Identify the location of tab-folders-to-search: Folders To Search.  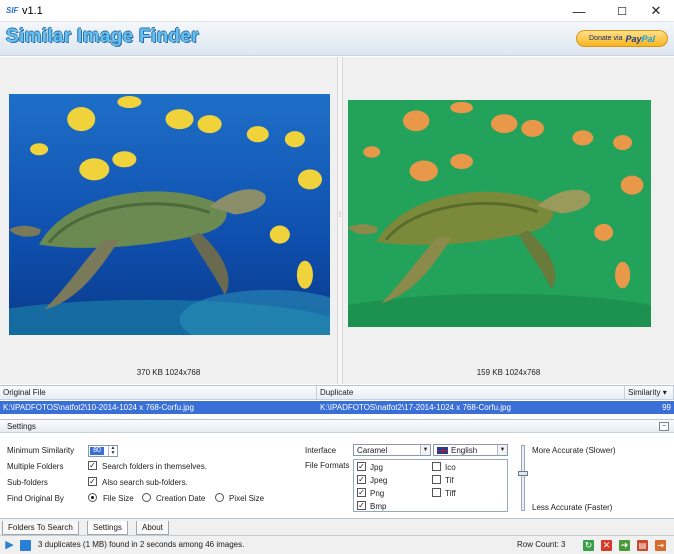
(40, 528).